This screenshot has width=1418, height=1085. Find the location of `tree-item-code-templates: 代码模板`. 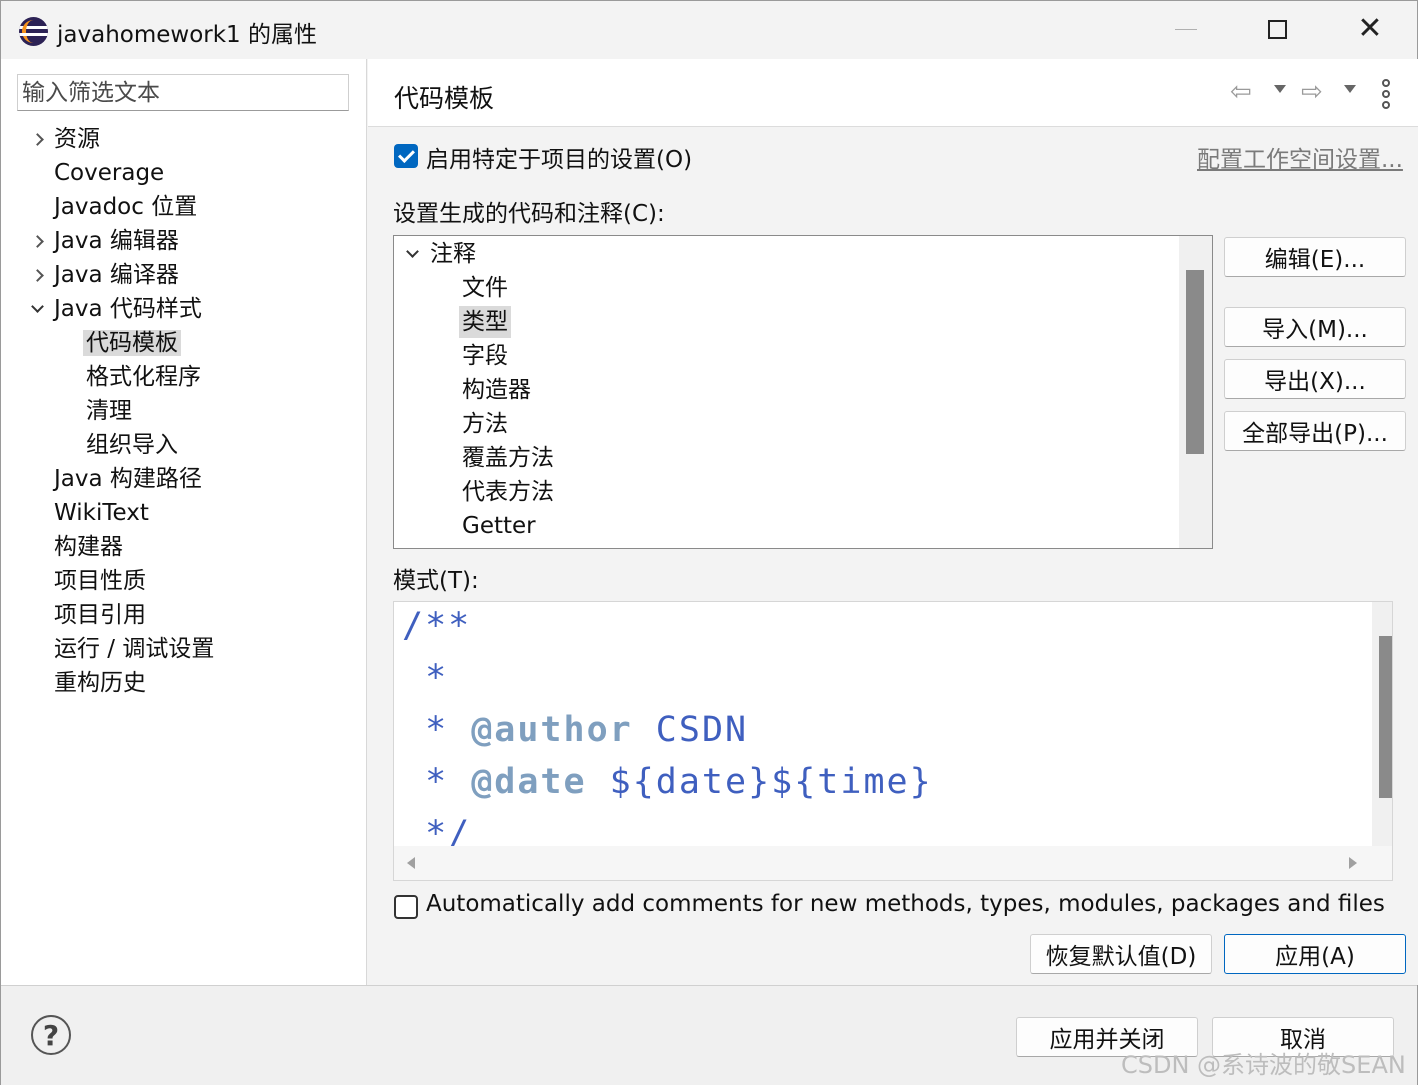

tree-item-code-templates: 代码模板 is located at coordinates (132, 343).